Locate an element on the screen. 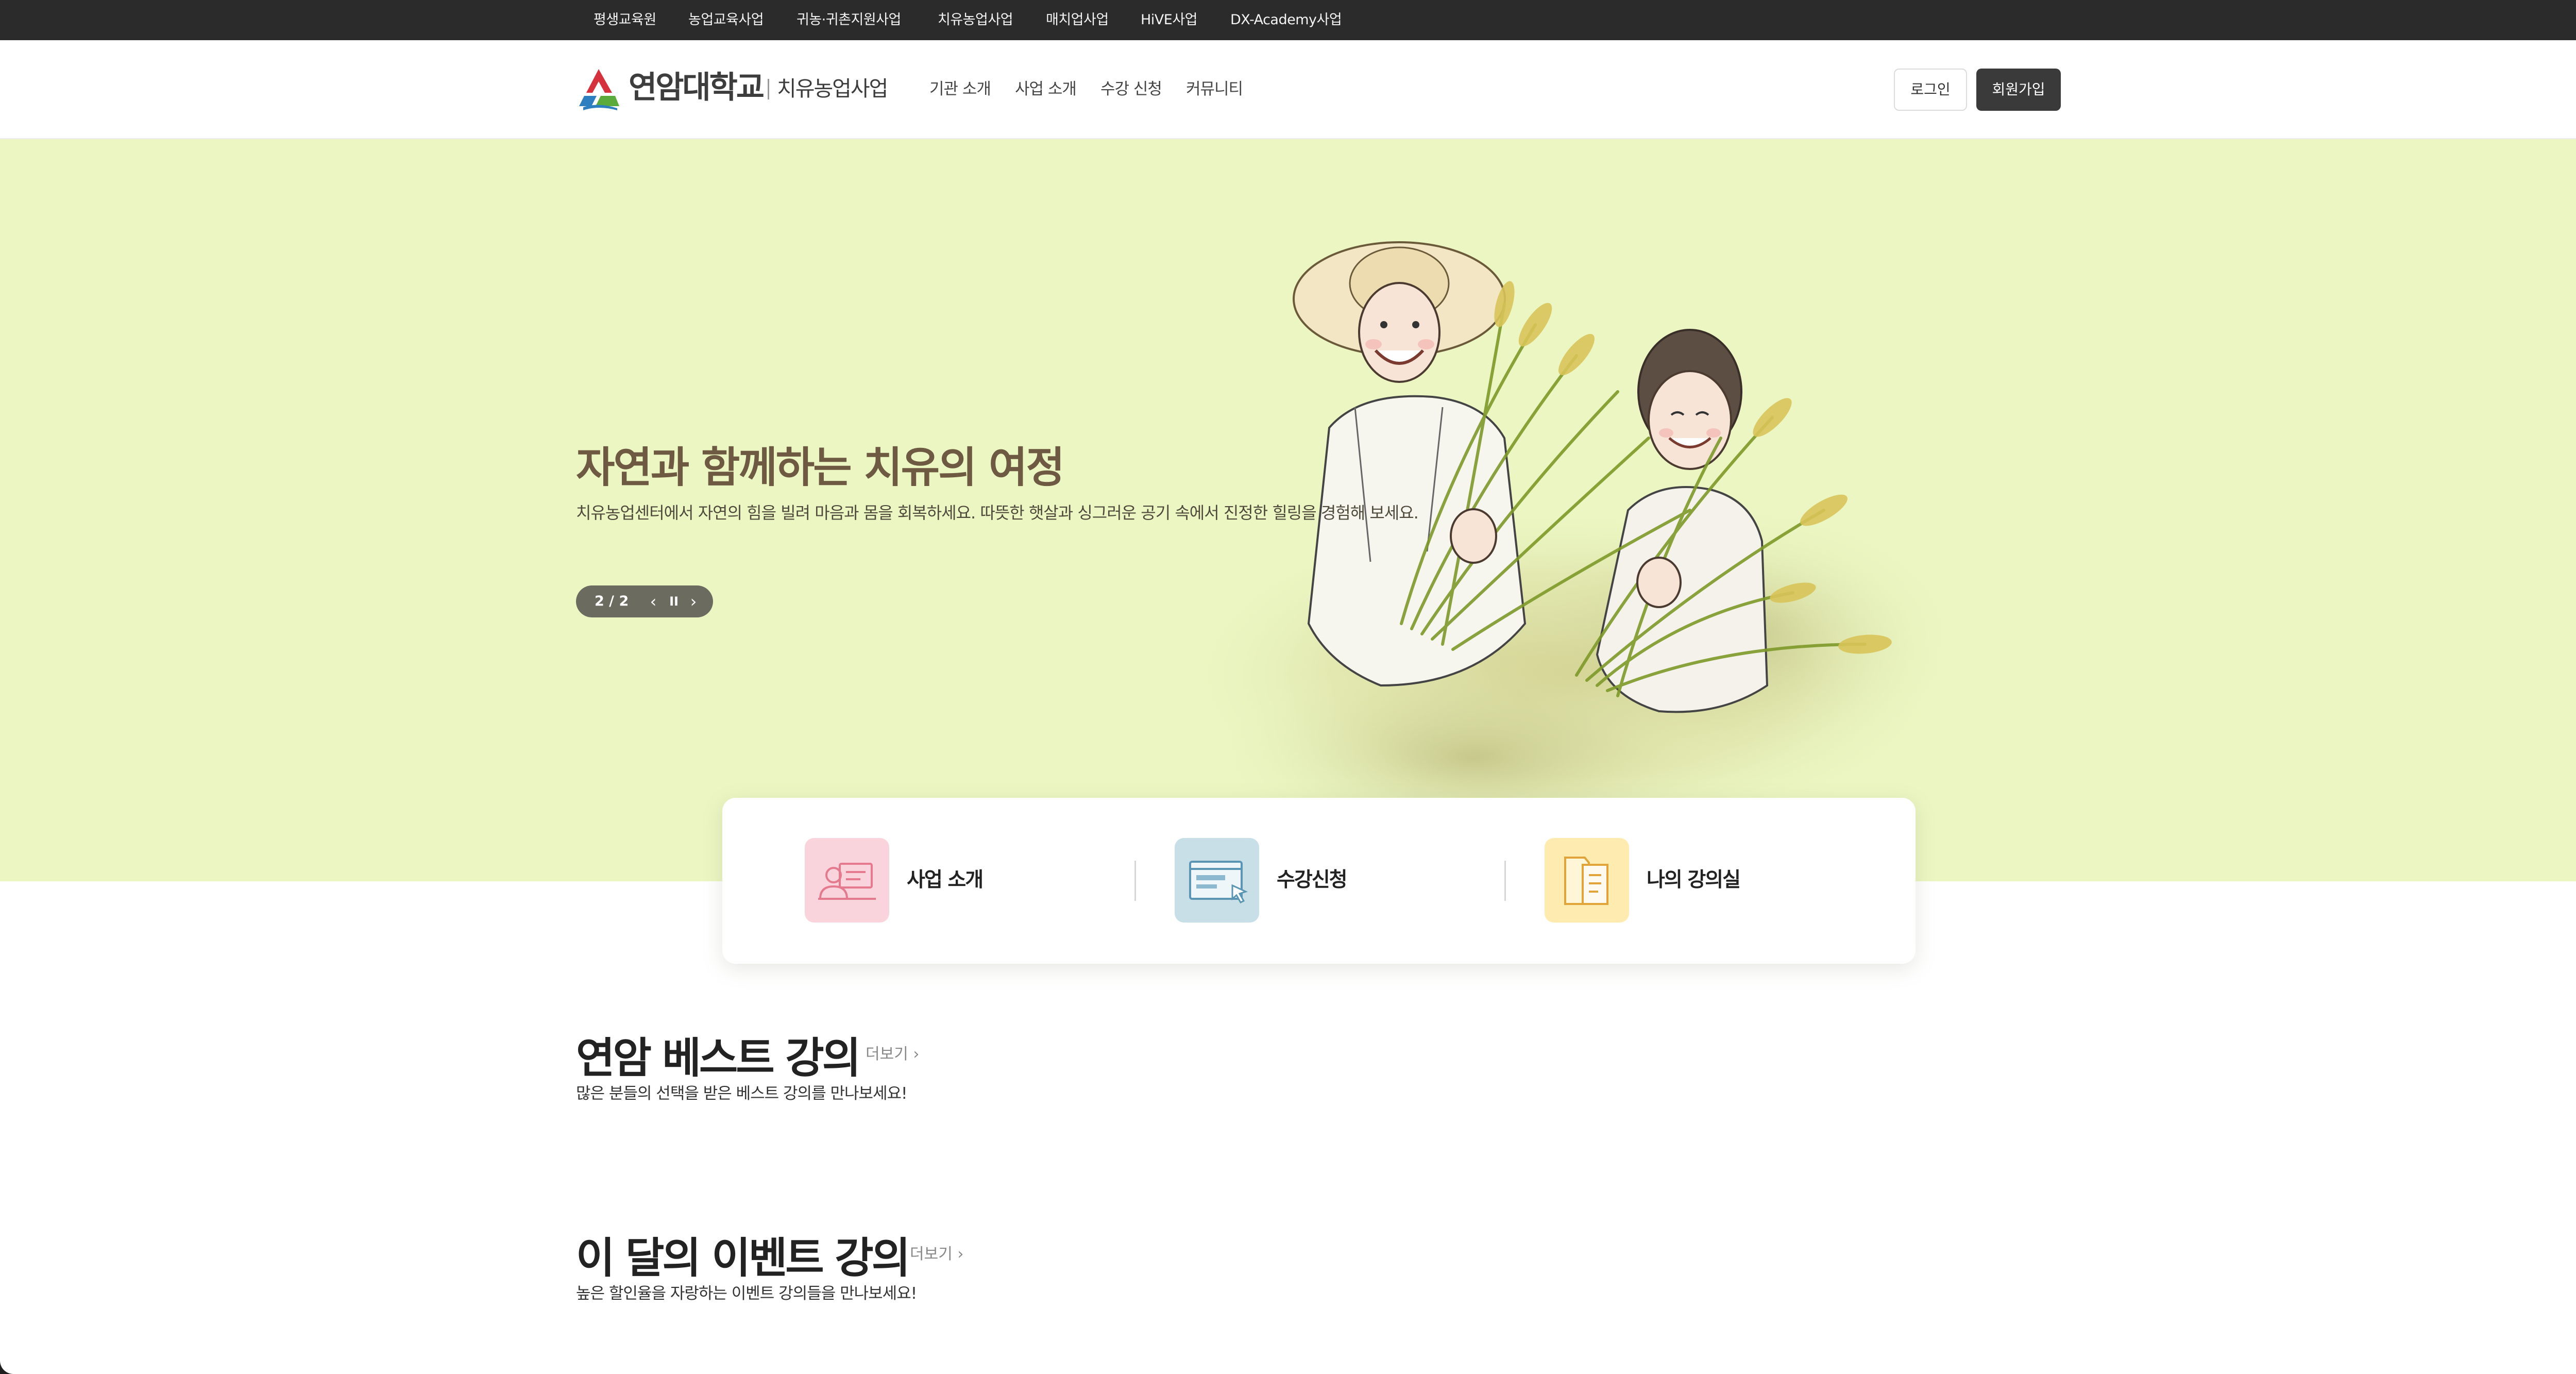 This screenshot has height=1374, width=2576. best-lectures-more-link: 더보기 › is located at coordinates (892, 1052).